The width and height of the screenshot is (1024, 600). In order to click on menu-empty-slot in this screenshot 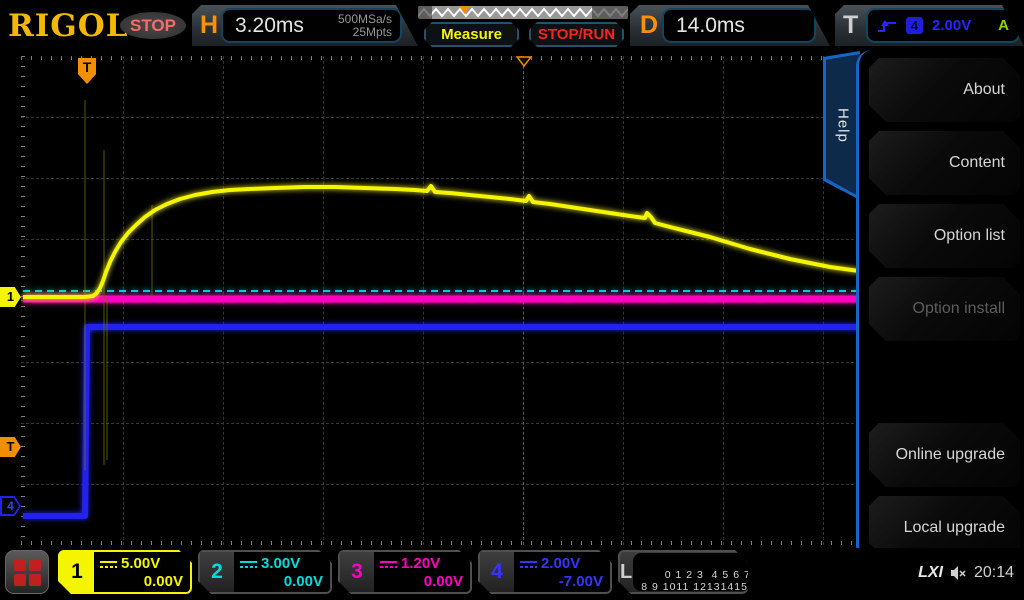, I will do `click(944, 386)`.